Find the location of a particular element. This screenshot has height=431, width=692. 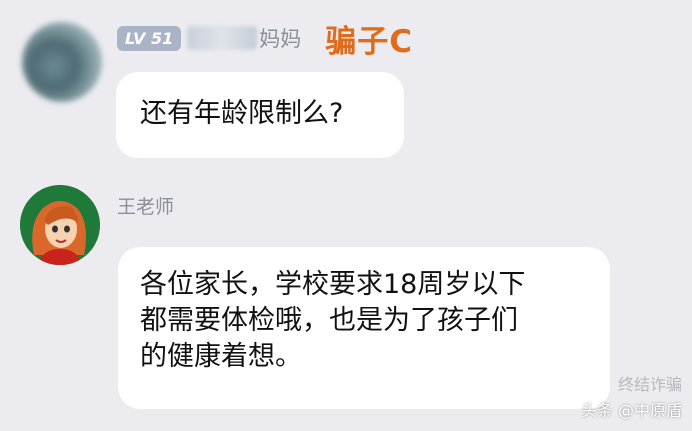

scammer-annotation: 骗子C is located at coordinates (369, 41).